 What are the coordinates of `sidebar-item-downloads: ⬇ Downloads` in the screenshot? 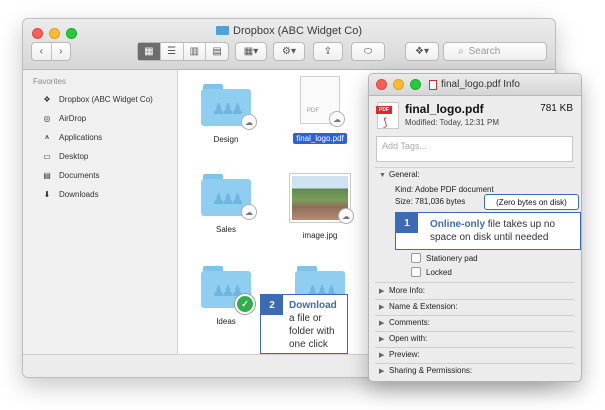 It's located at (70, 194).